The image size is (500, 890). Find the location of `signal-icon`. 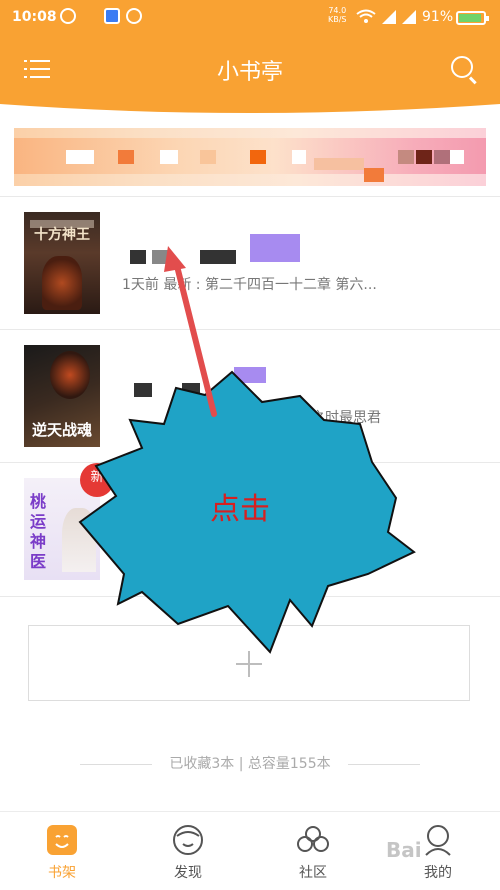

signal-icon is located at coordinates (389, 17).